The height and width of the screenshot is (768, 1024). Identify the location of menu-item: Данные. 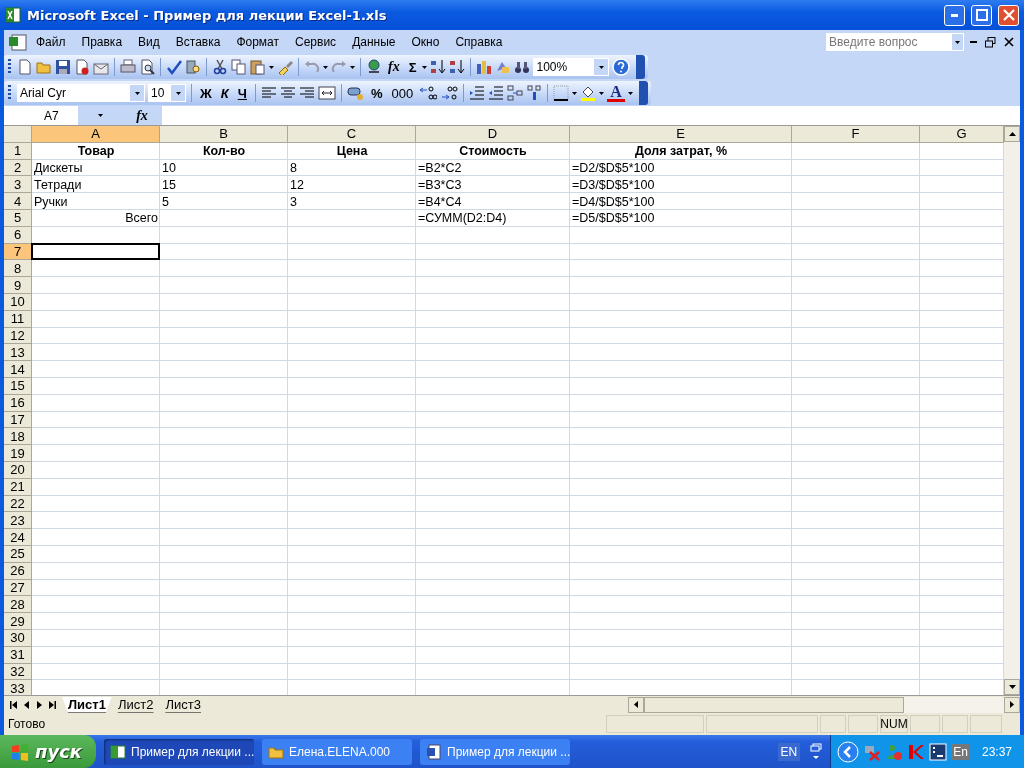
(374, 42).